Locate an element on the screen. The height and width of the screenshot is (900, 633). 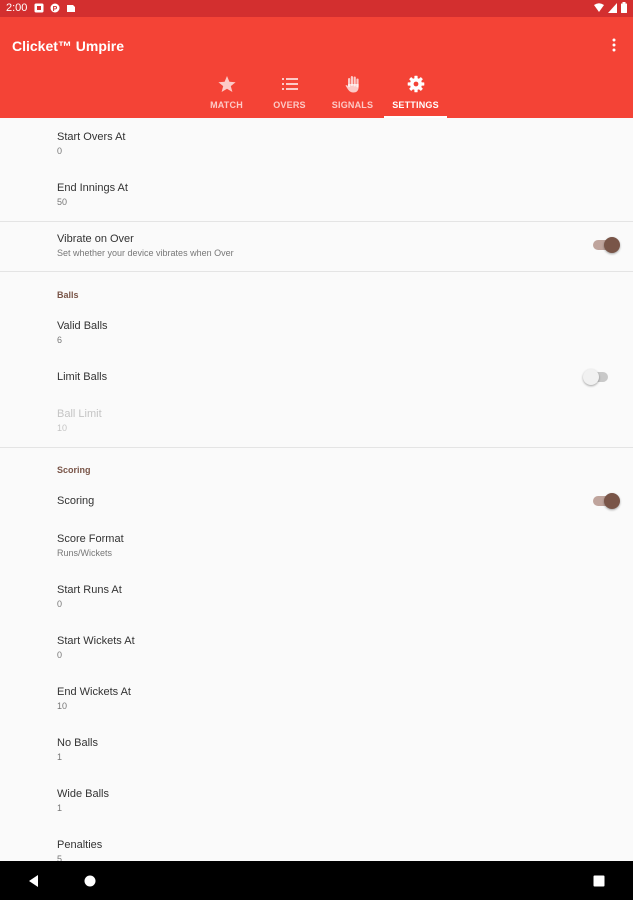
pref-summary: 6 is located at coordinates (60, 340).